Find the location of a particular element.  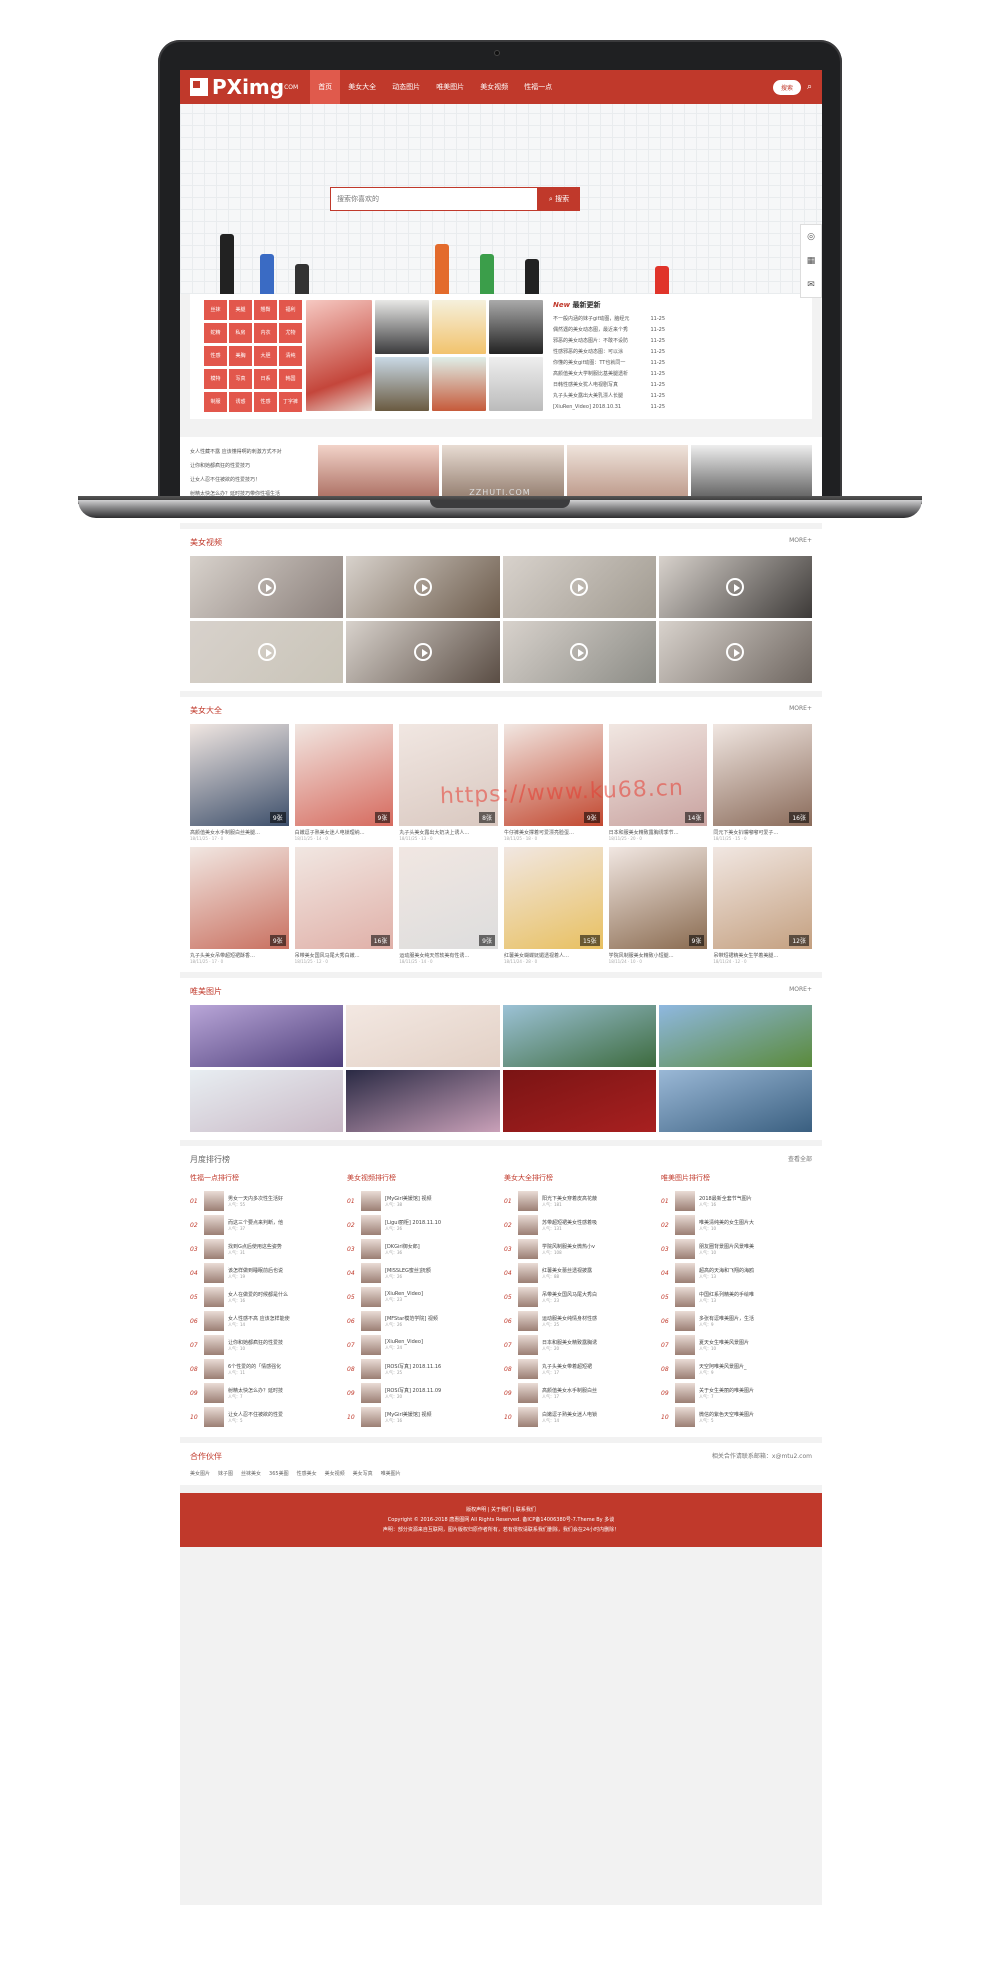

rank-item: 03 学院风制服美女微热小v 人气：108 is located at coordinates (579, 1249).